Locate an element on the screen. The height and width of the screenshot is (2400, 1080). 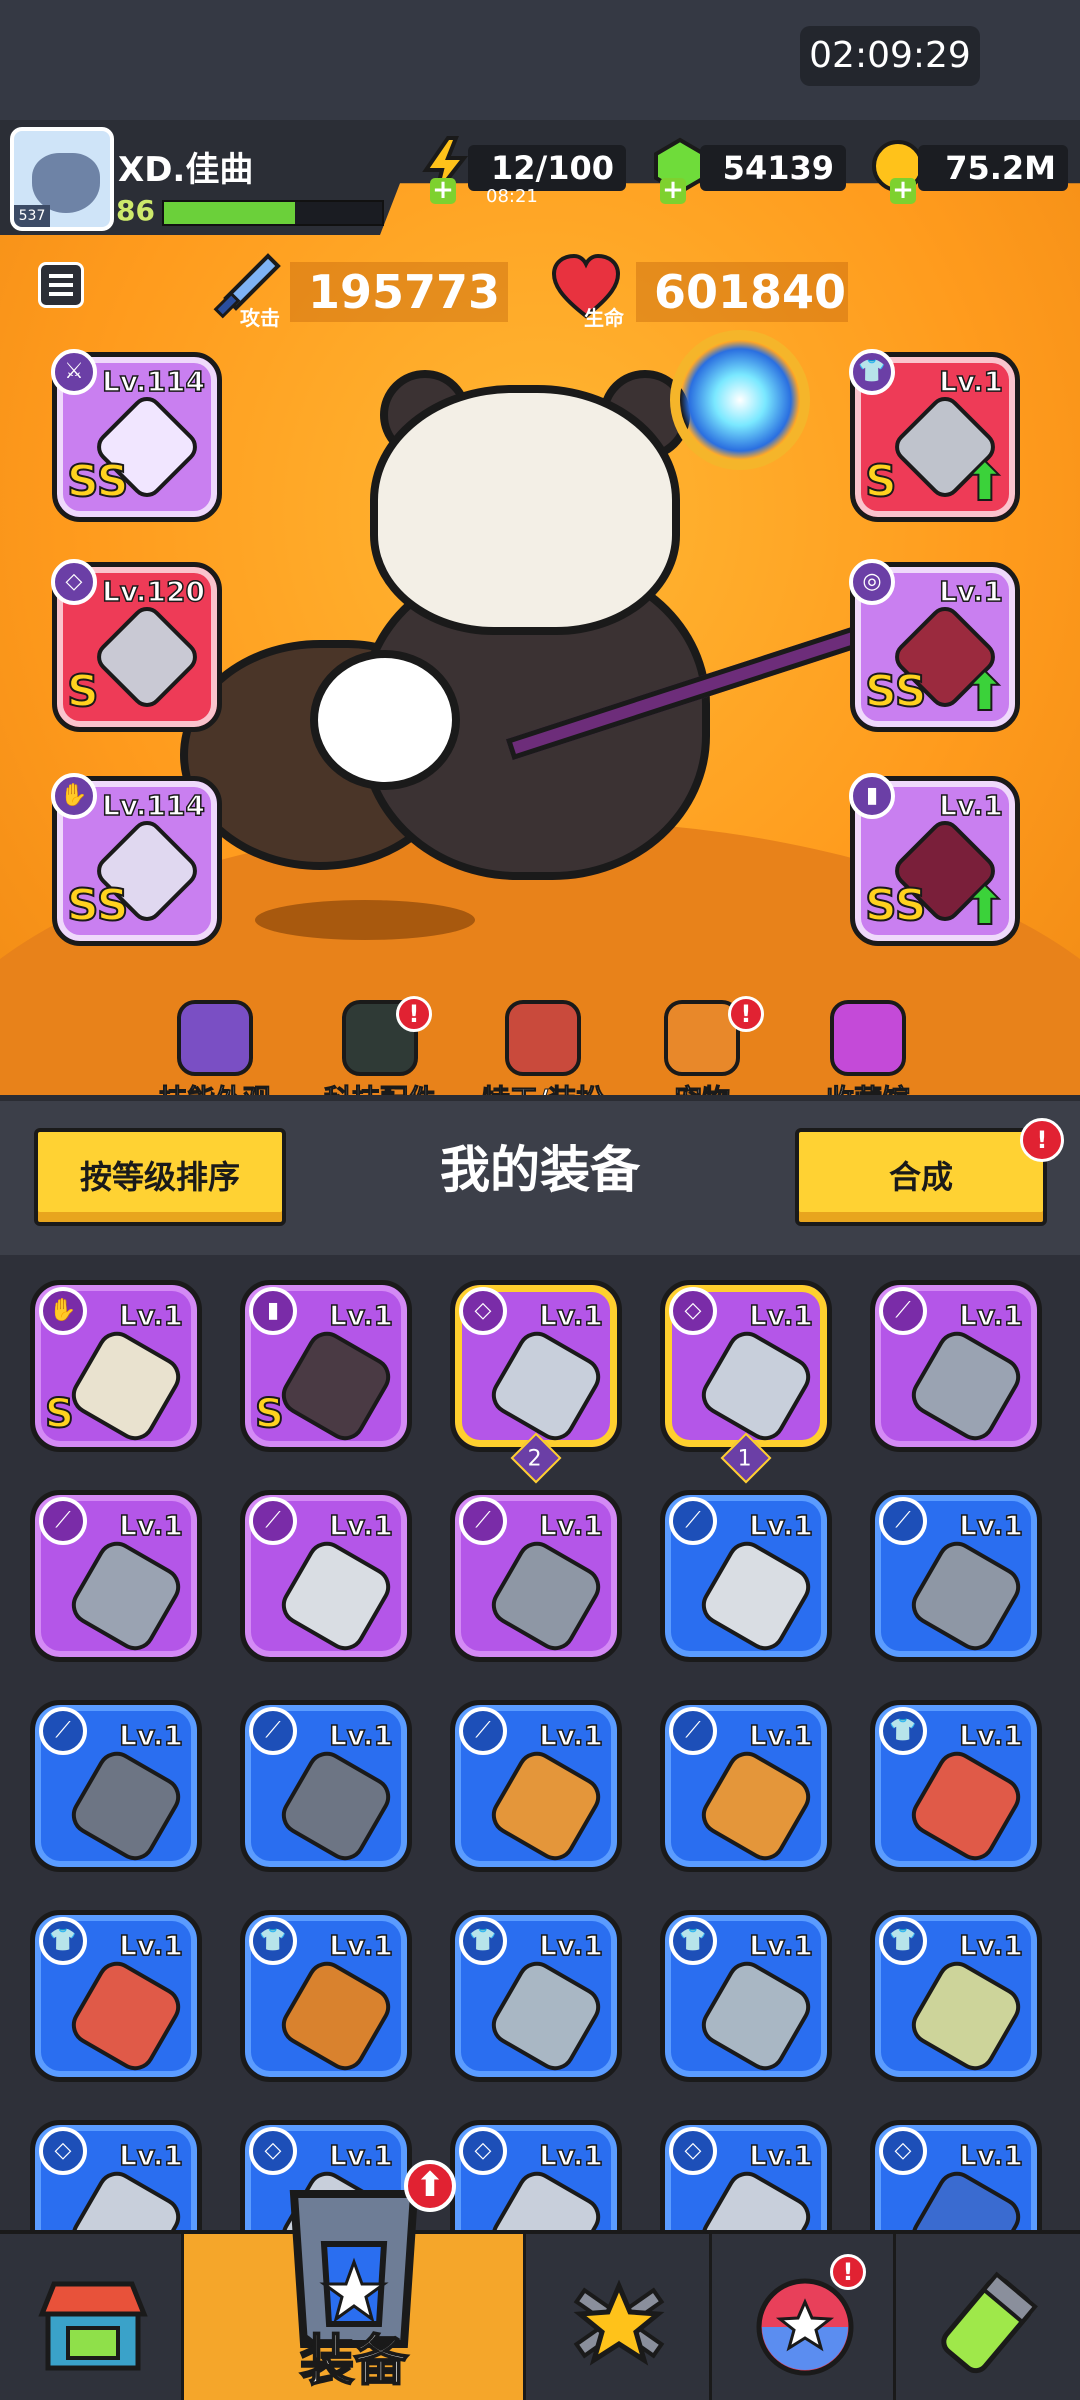
energy-value: 12/100 is located at coordinates (547, 168).